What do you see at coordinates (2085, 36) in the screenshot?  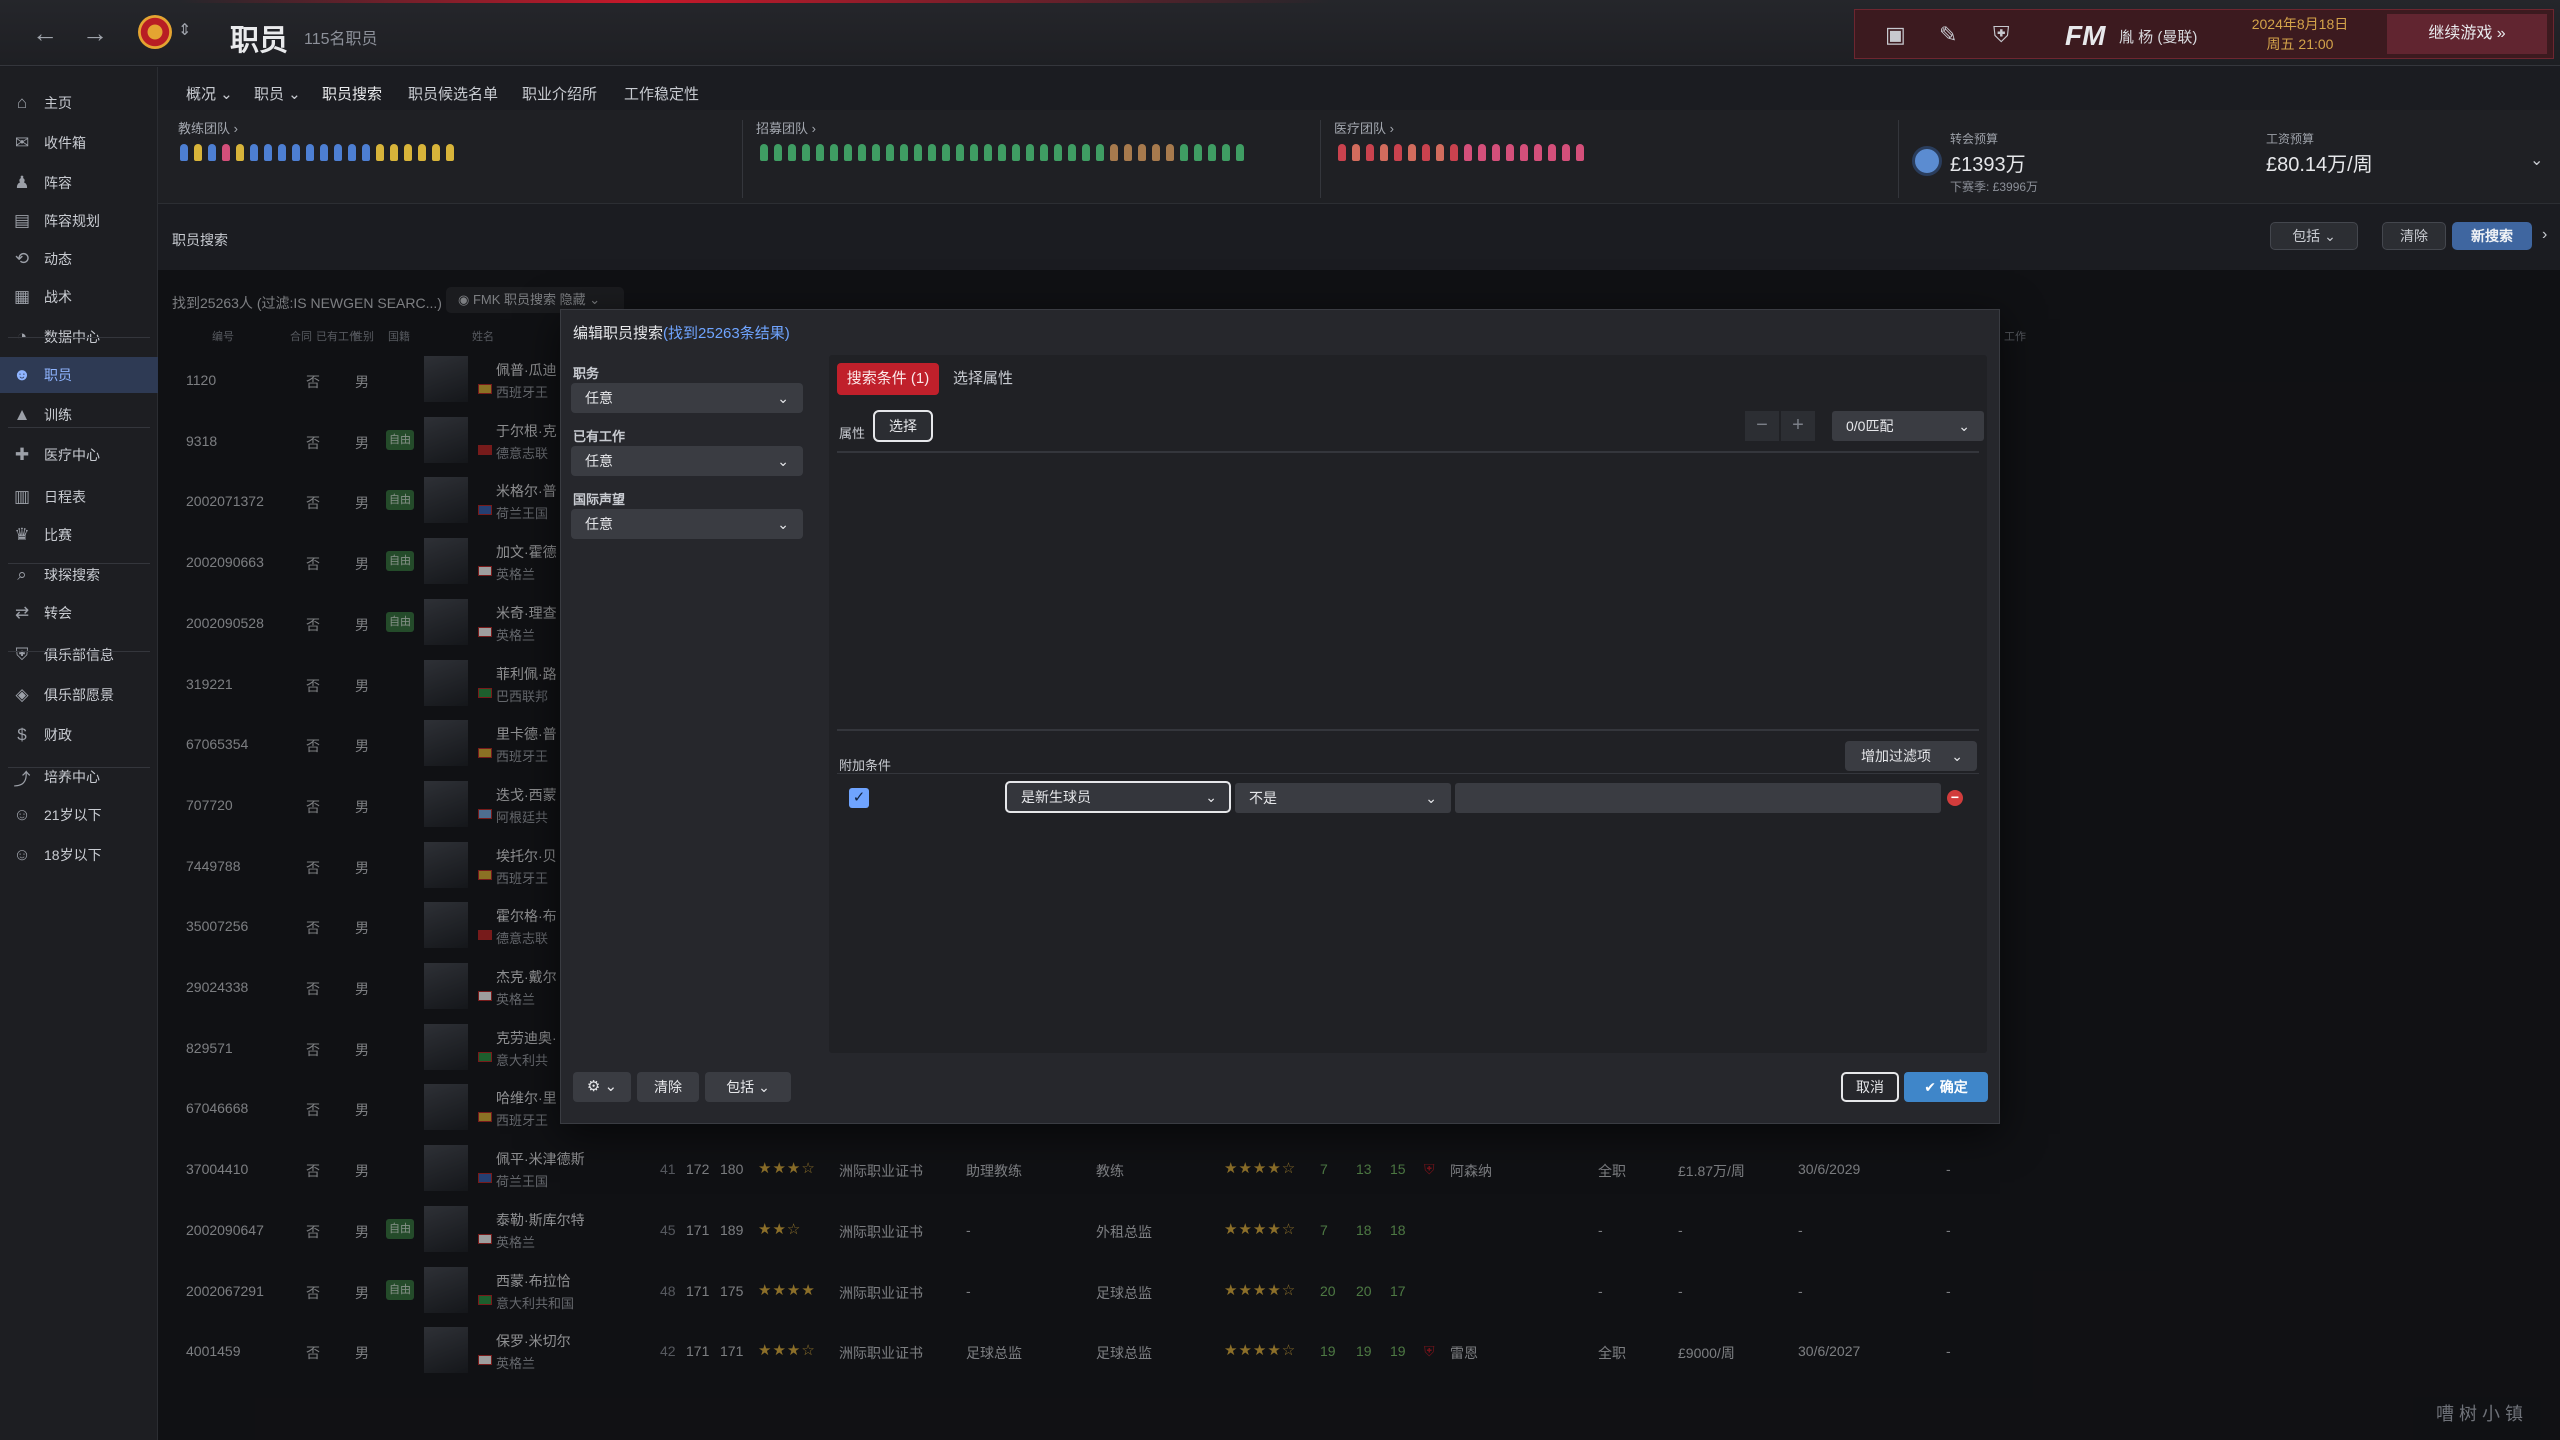 I see `fm-logo: FM` at bounding box center [2085, 36].